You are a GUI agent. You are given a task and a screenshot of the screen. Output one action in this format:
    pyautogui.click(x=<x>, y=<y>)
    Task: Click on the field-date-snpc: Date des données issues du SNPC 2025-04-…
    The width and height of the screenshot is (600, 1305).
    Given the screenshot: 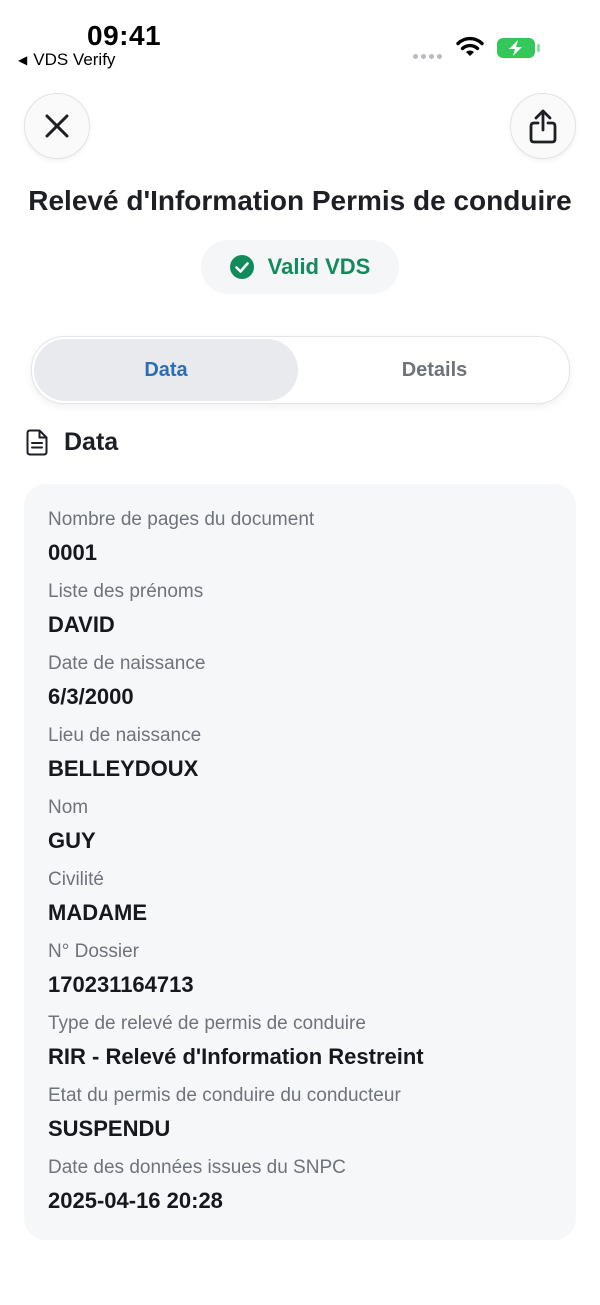 What is the action you would take?
    pyautogui.click(x=197, y=1185)
    